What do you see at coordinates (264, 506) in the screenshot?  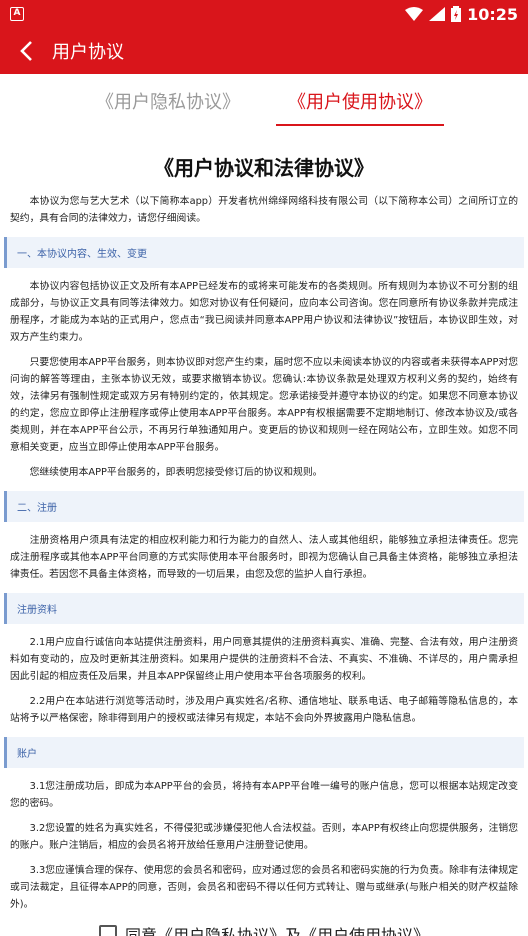 I see `section-header: 二、注册` at bounding box center [264, 506].